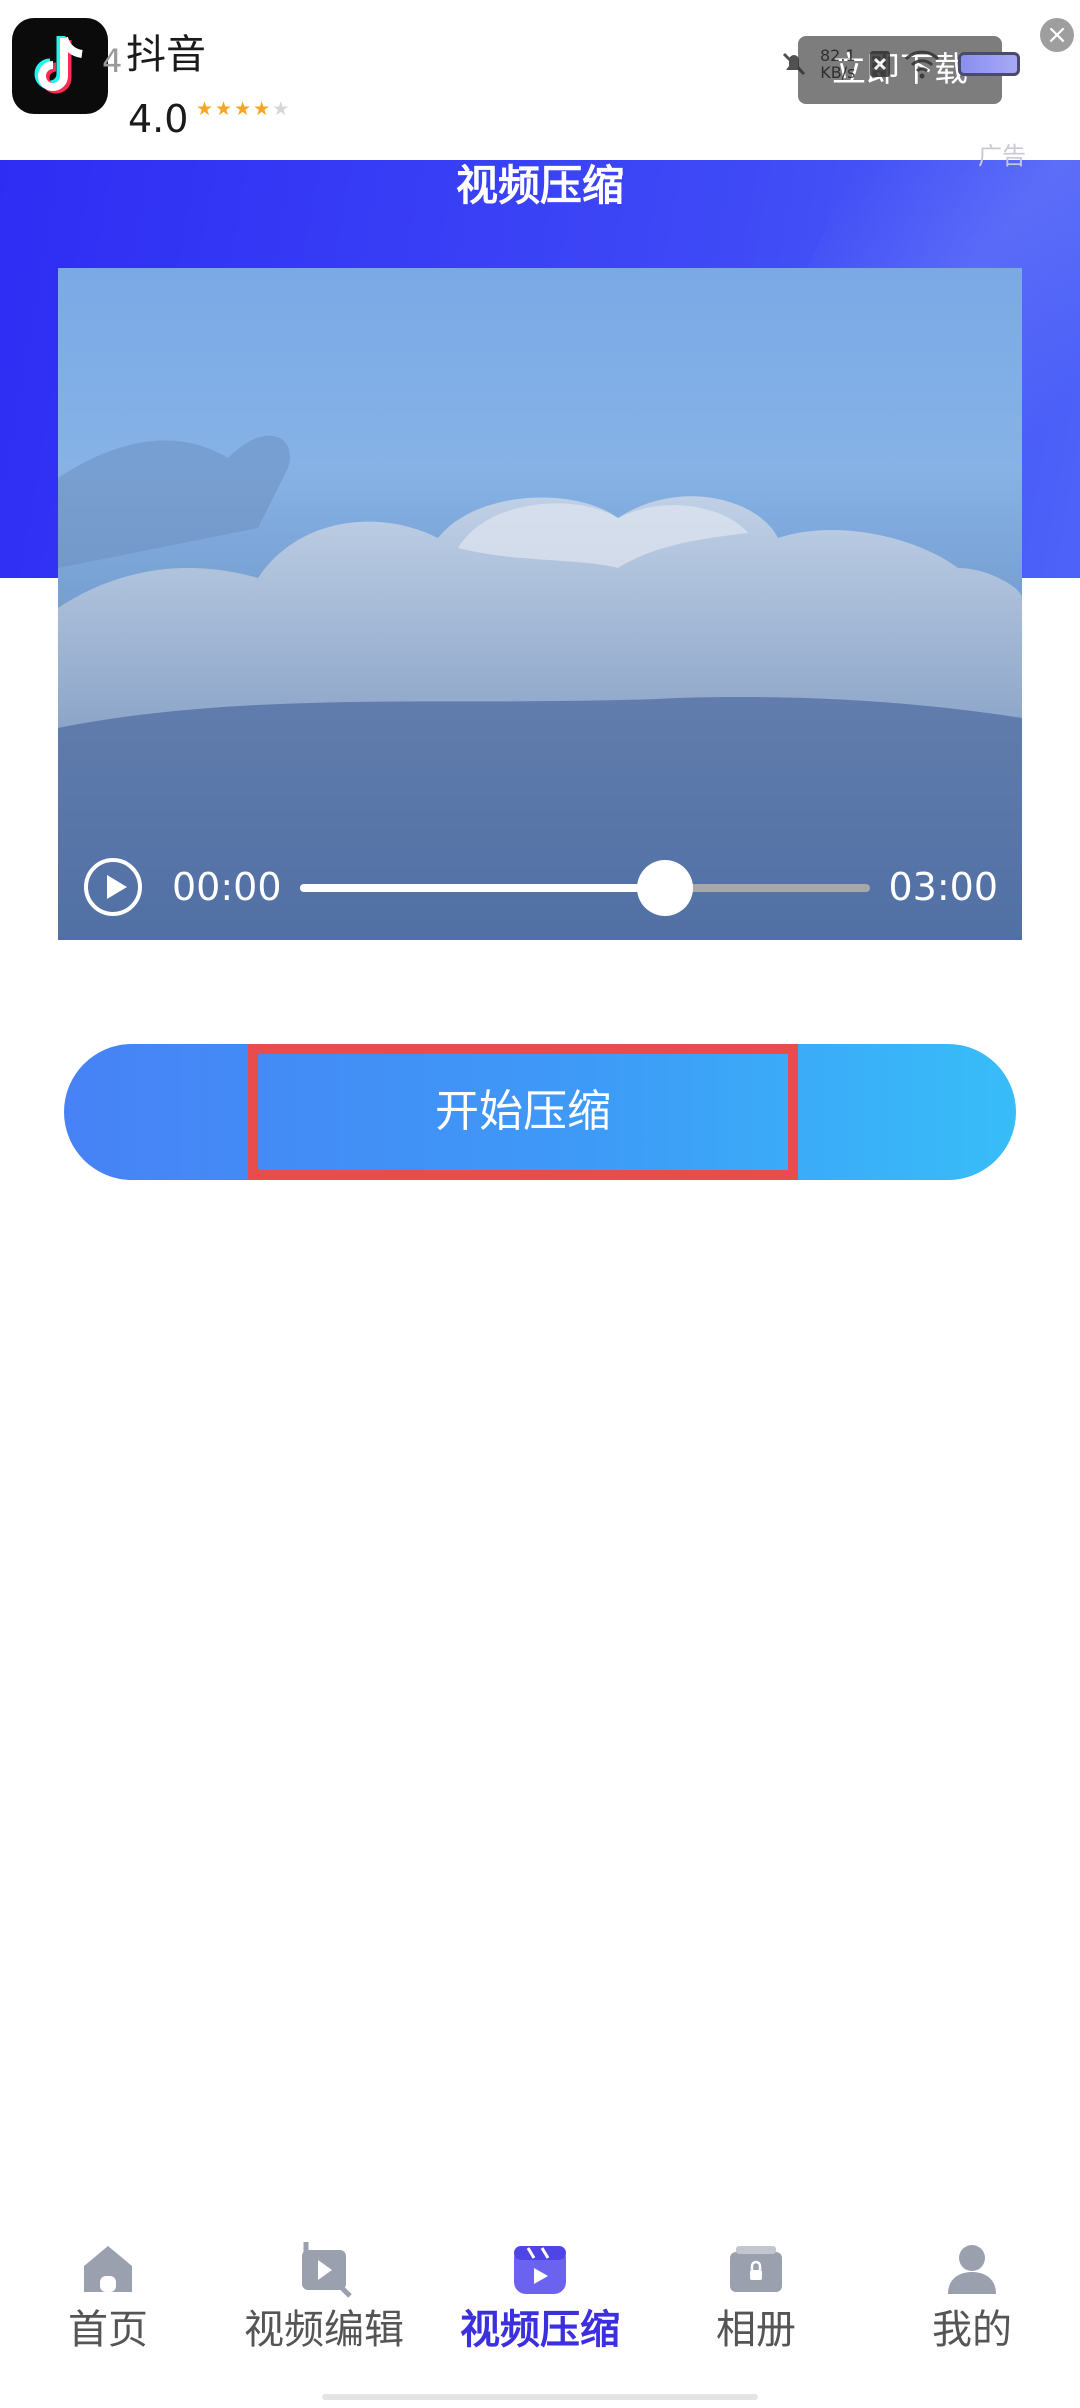  What do you see at coordinates (324, 2330) in the screenshot?
I see `nav-label-video-edit: 视频编辑` at bounding box center [324, 2330].